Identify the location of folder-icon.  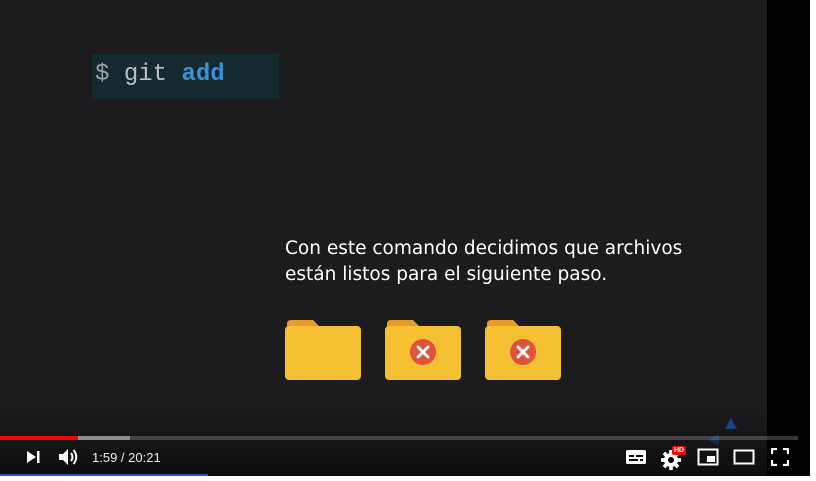
(323, 349).